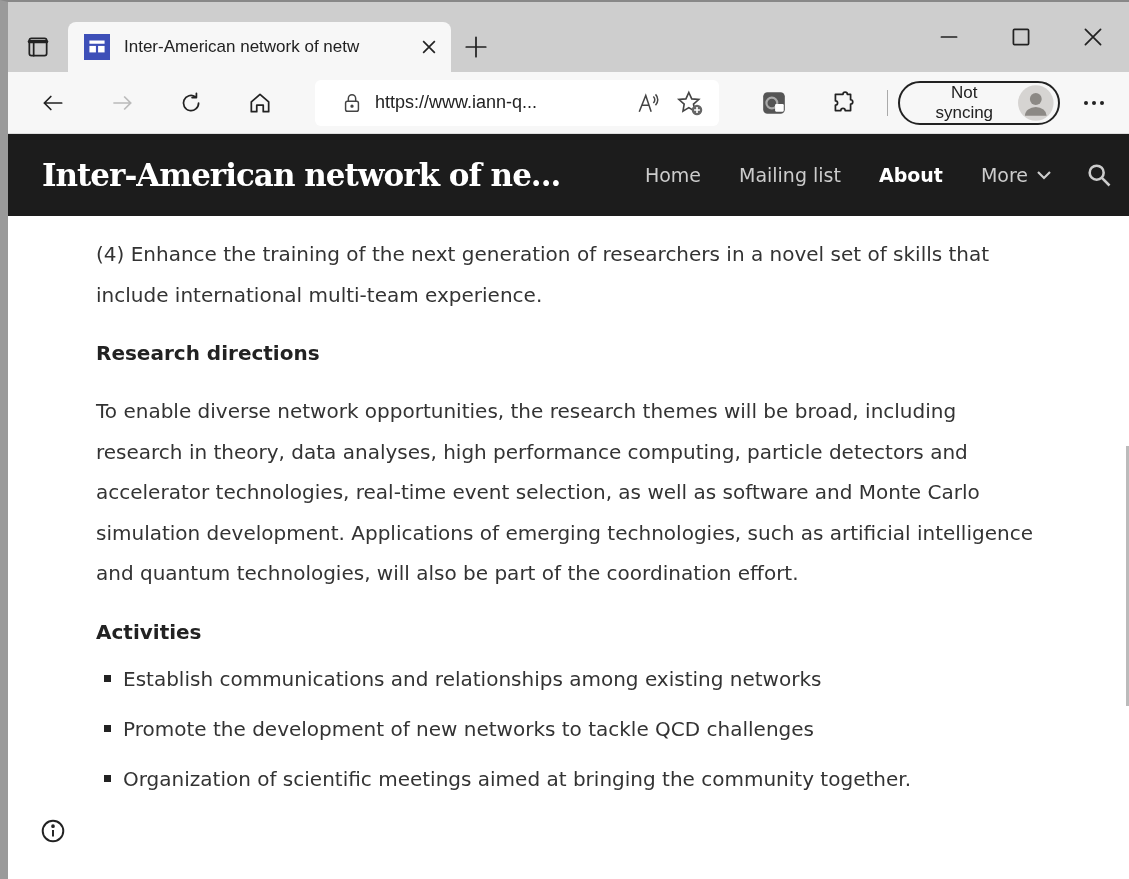 The width and height of the screenshot is (1129, 879). I want to click on list-item: Organization of scientific meetings aimed at bringing the community together., so click(517, 778).